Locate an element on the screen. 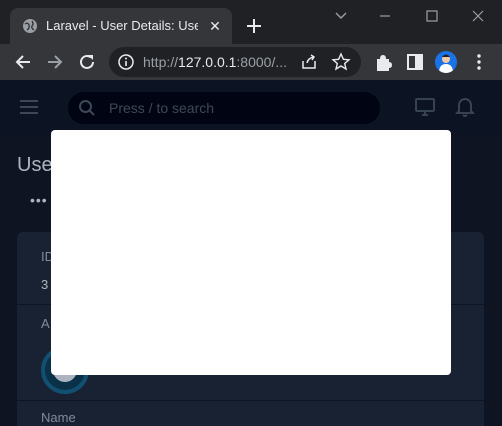 The width and height of the screenshot is (502, 426). profile-avatar is located at coordinates (446, 62).